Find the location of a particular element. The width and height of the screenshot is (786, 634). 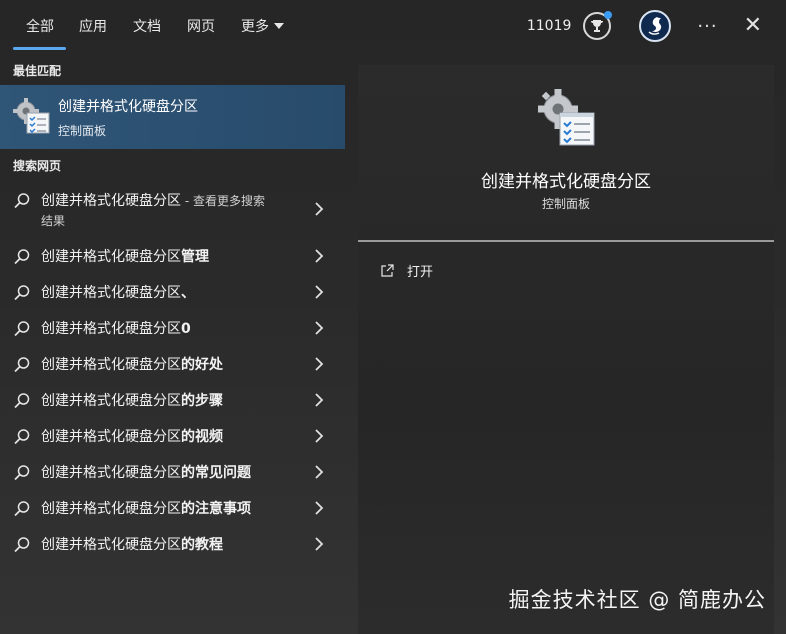

query-suffix: 、 is located at coordinates (188, 293).